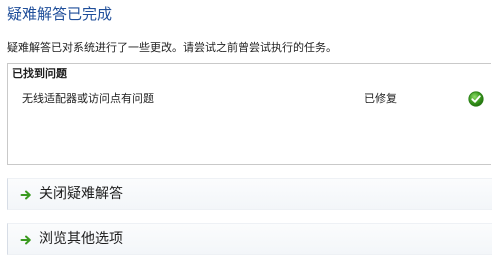 The image size is (492, 255). What do you see at coordinates (60, 14) in the screenshot?
I see `page-title: 疑难解答已完成` at bounding box center [60, 14].